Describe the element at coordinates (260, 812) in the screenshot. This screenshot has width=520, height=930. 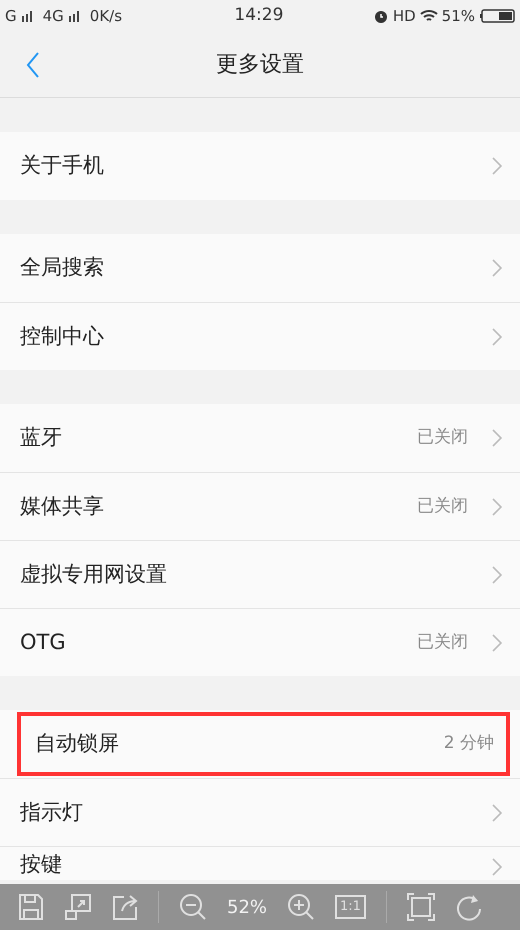
I see `settings-row: 指示灯` at that location.